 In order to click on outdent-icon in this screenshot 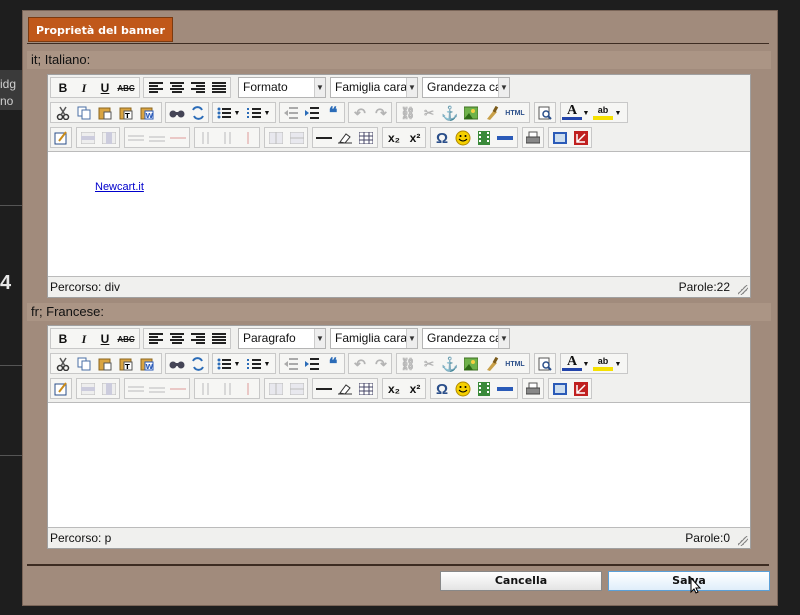, I will do `click(291, 113)`.